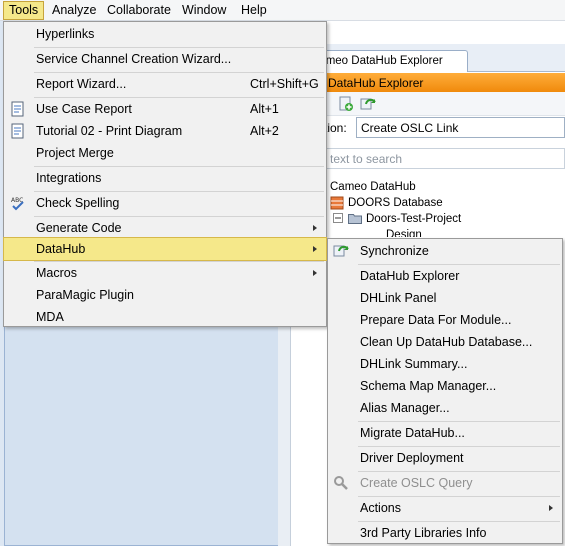 The image size is (565, 546). I want to click on add-source-icon, so click(346, 104).